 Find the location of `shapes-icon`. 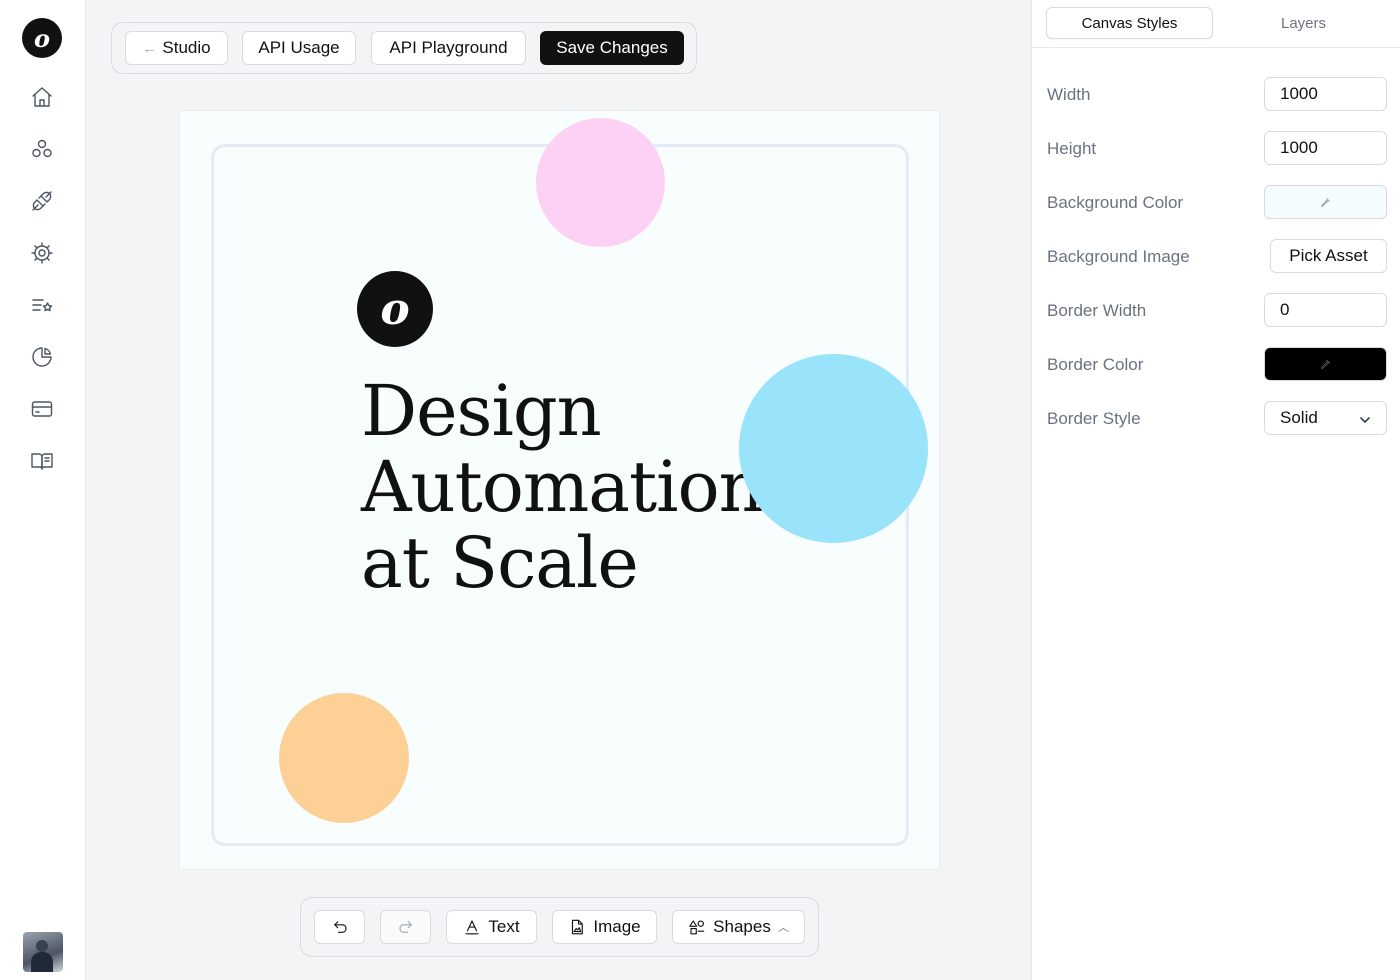

shapes-icon is located at coordinates (697, 927).